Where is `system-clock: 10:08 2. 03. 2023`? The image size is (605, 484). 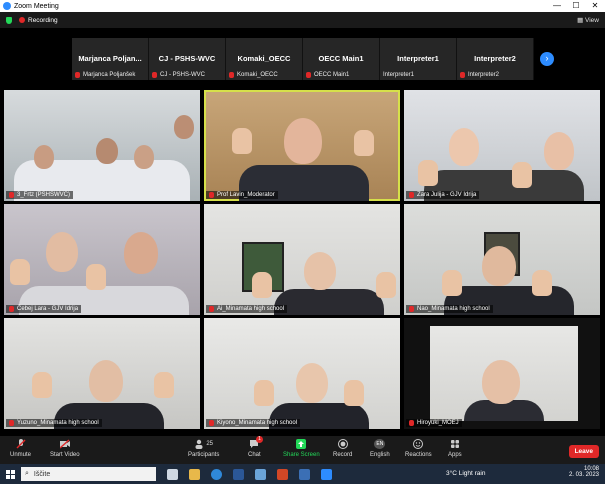
system-clock: 10:08 2. 03. 2023 is located at coordinates (584, 472).